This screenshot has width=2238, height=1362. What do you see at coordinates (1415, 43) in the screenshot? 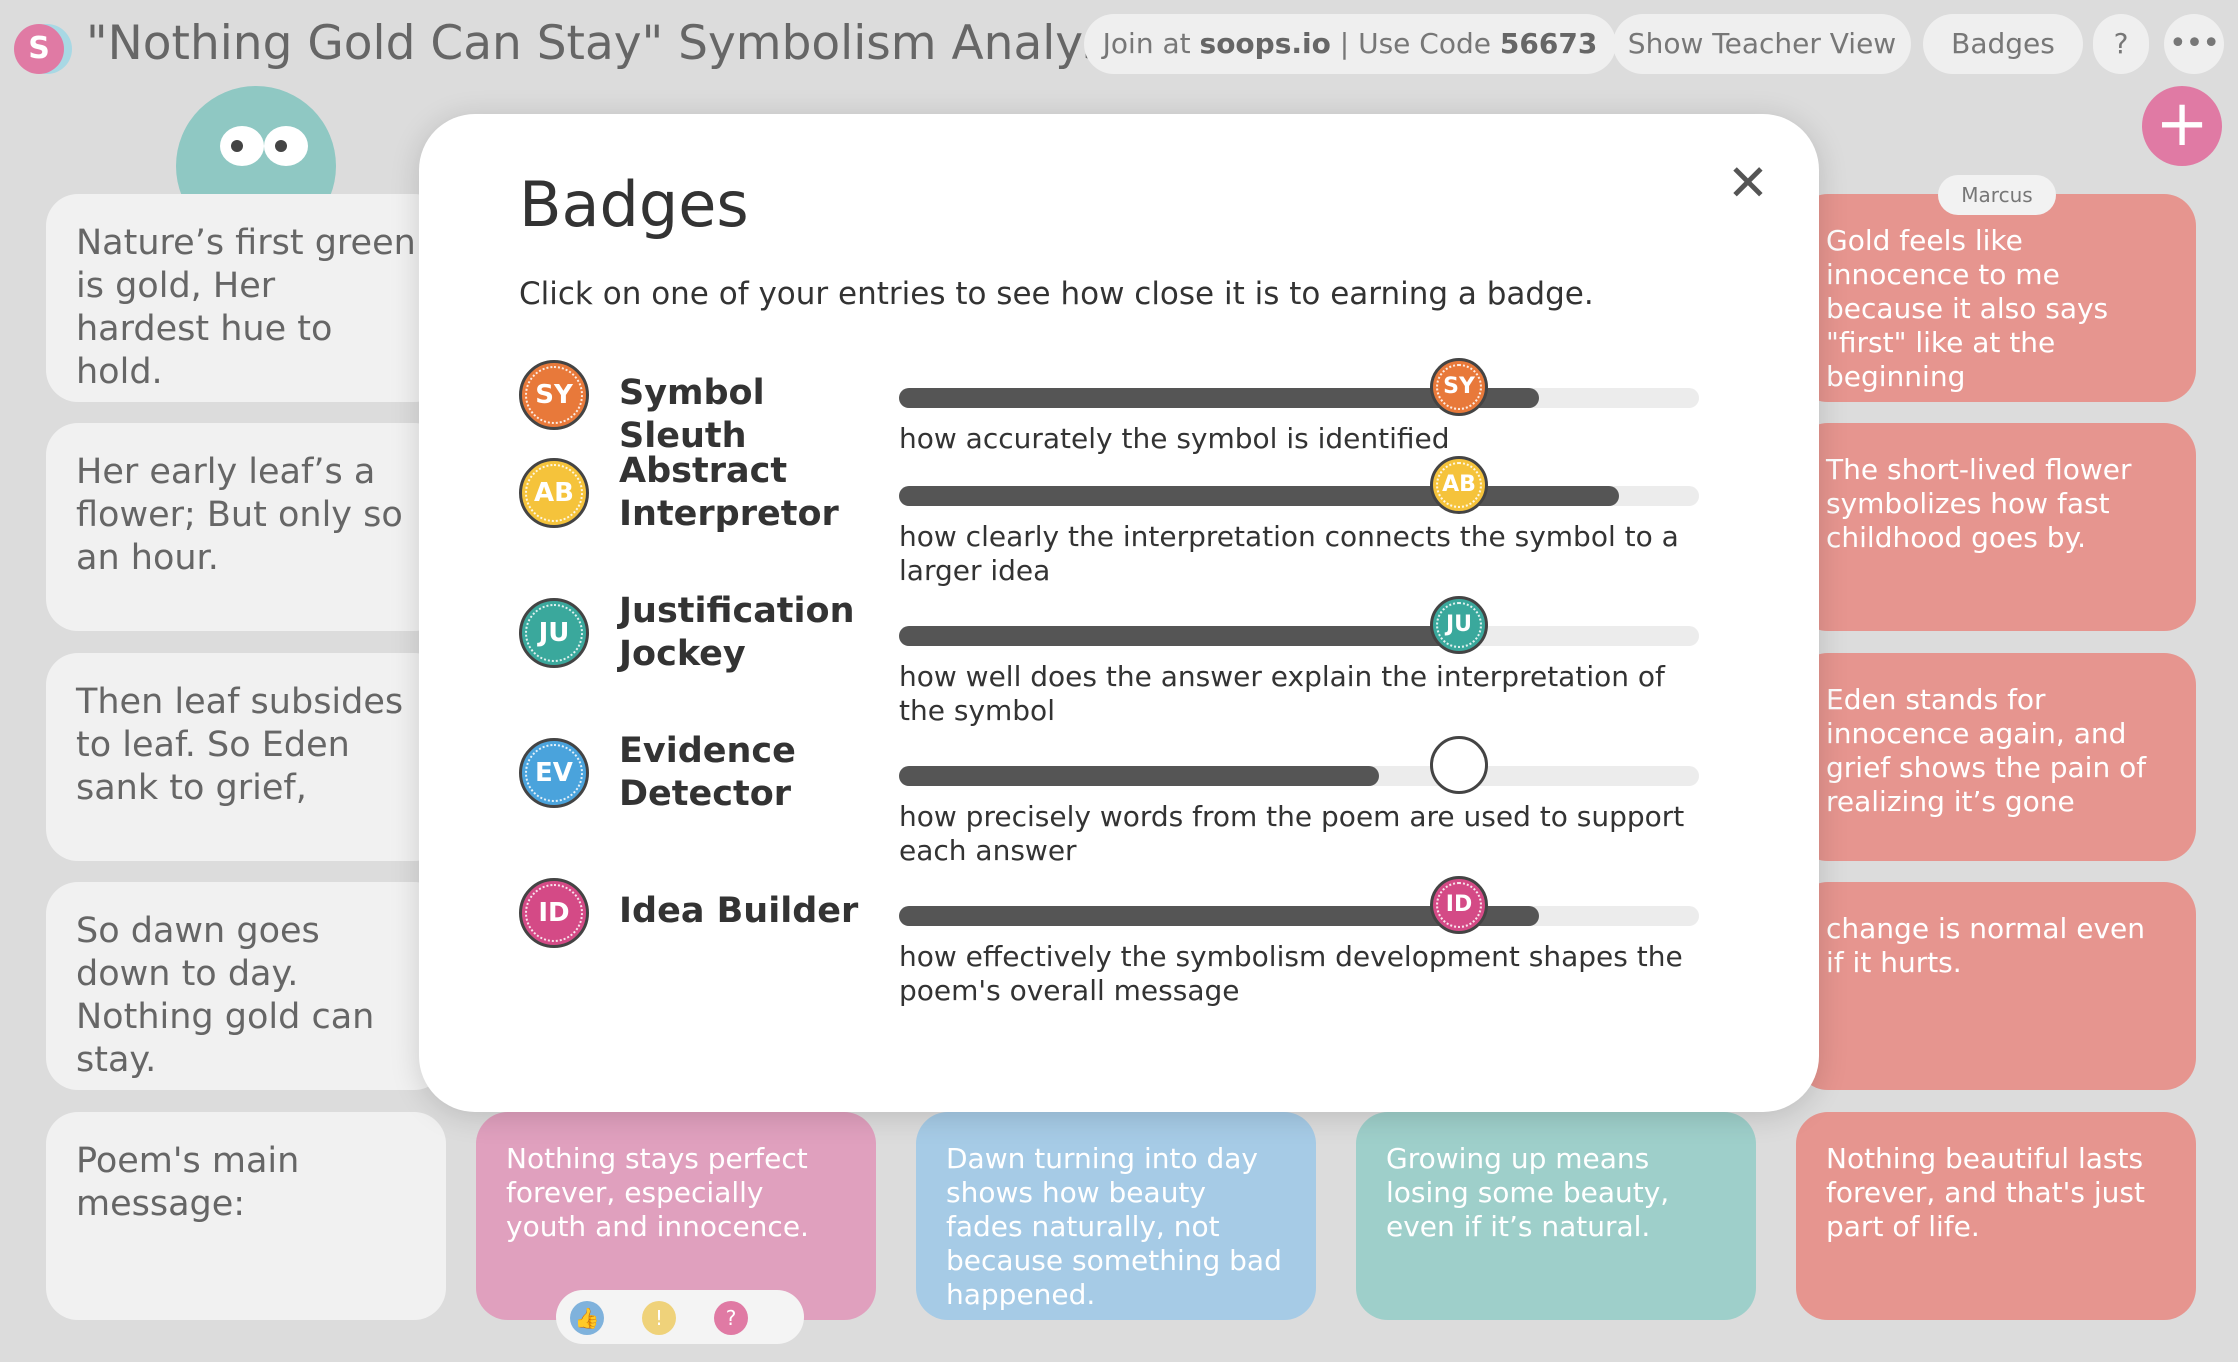
I see `join-mid: | Use Code` at bounding box center [1415, 43].